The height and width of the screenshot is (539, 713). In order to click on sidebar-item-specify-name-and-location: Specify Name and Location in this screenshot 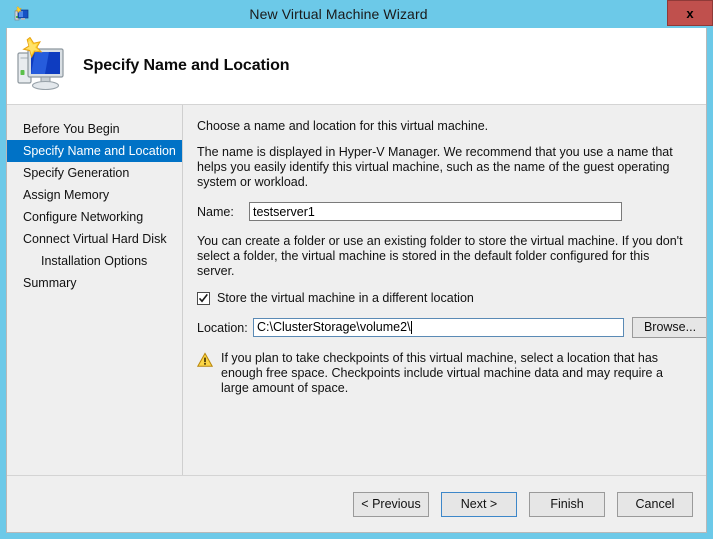, I will do `click(94, 151)`.